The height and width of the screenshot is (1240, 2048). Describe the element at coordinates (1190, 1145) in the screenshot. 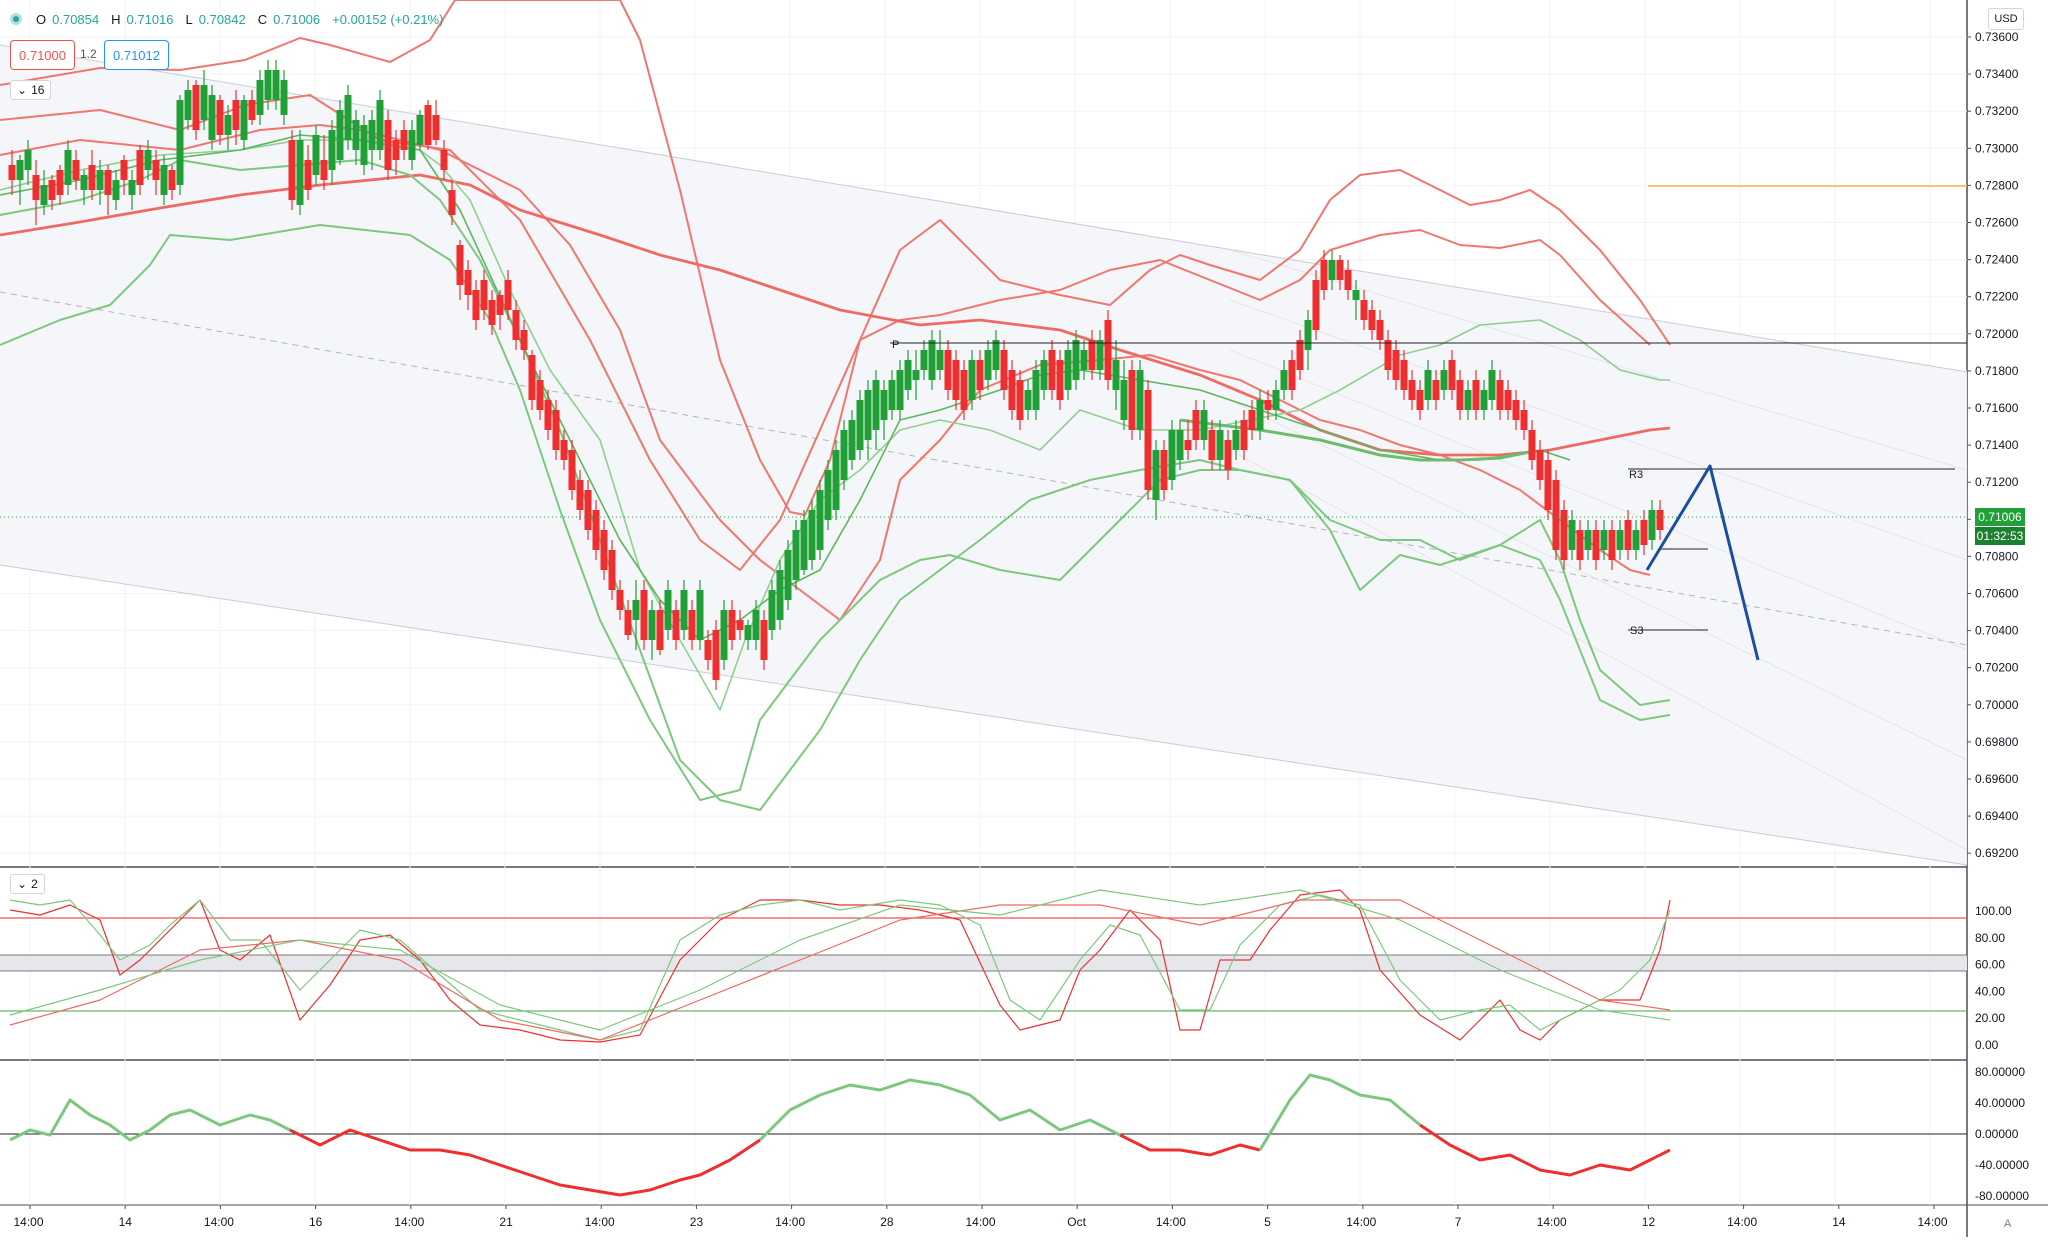

I see `momentum-negative` at that location.